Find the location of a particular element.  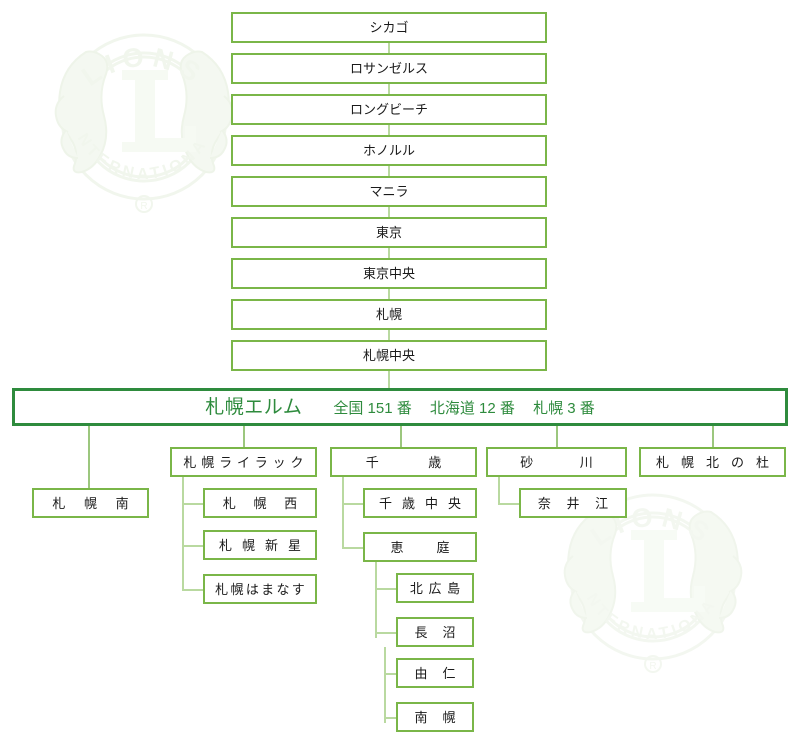

node-yuni: 由仁 is located at coordinates (435, 673).